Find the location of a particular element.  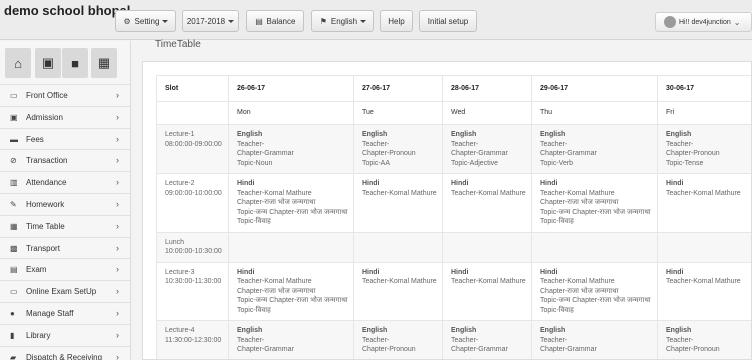

date-header: 27-06-17 is located at coordinates (398, 88).